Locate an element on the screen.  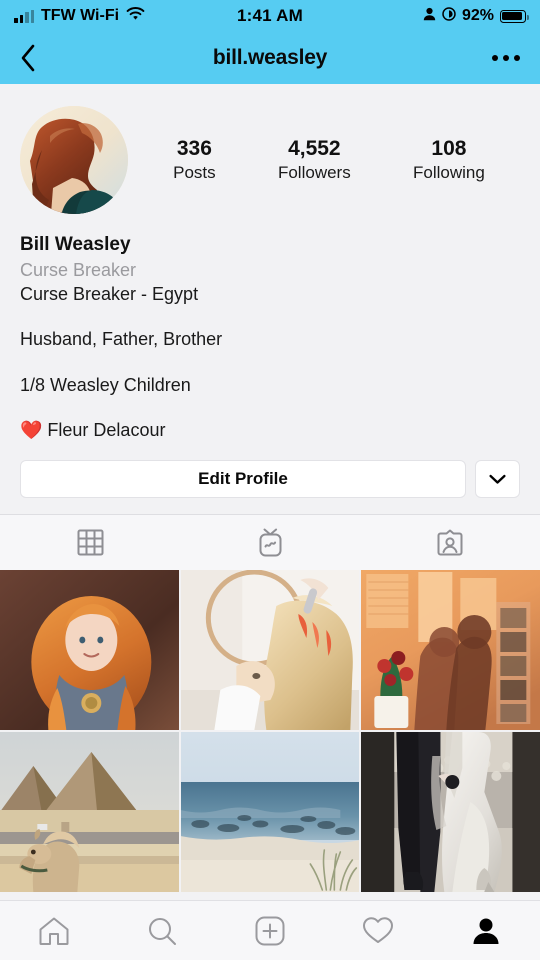
profile-actions: Edit Profile is located at coordinates (270, 478).